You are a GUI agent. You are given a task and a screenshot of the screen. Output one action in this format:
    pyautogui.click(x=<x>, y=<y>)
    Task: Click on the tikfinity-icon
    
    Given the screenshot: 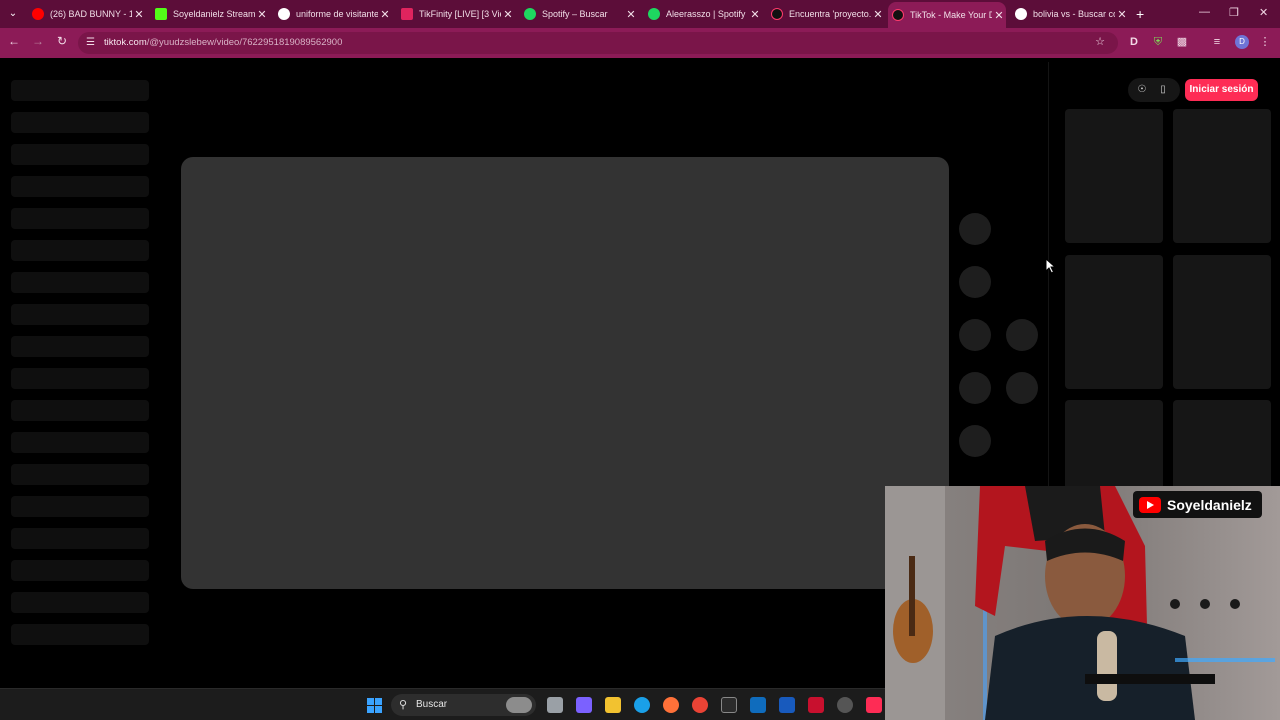 What is the action you would take?
    pyautogui.click(x=407, y=14)
    